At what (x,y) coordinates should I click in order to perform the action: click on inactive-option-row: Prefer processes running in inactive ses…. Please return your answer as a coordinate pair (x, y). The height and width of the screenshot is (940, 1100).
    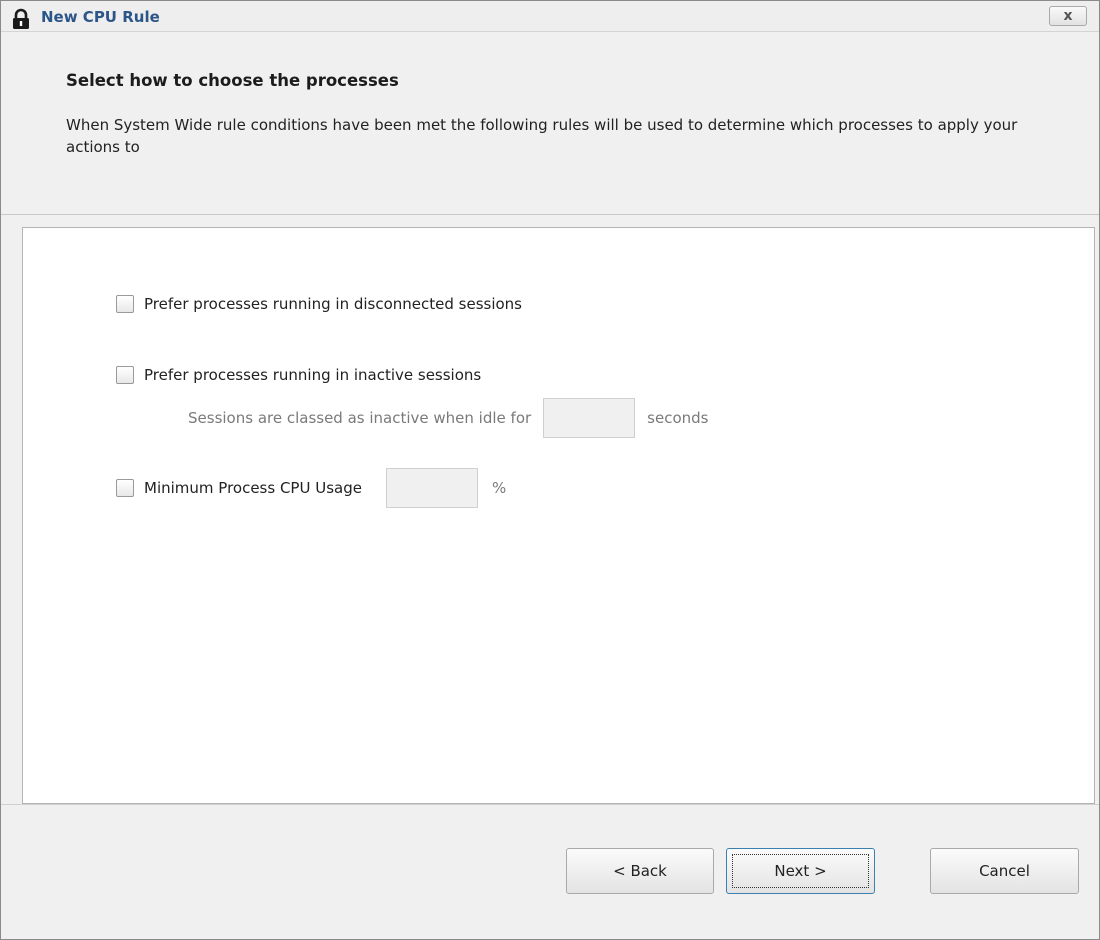
    Looking at the image, I should click on (298, 375).